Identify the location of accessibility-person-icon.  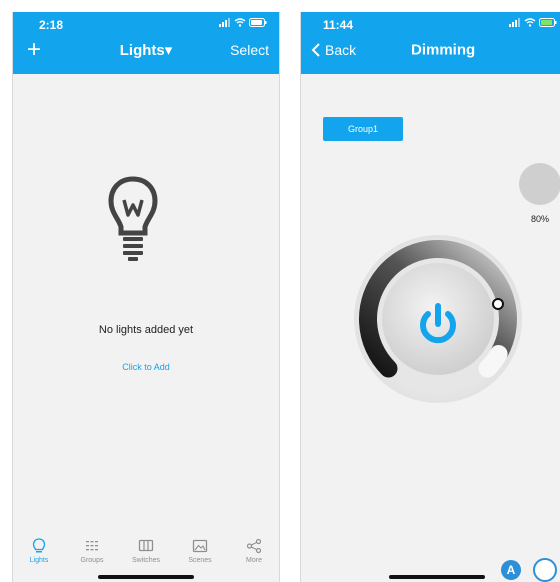
(545, 570).